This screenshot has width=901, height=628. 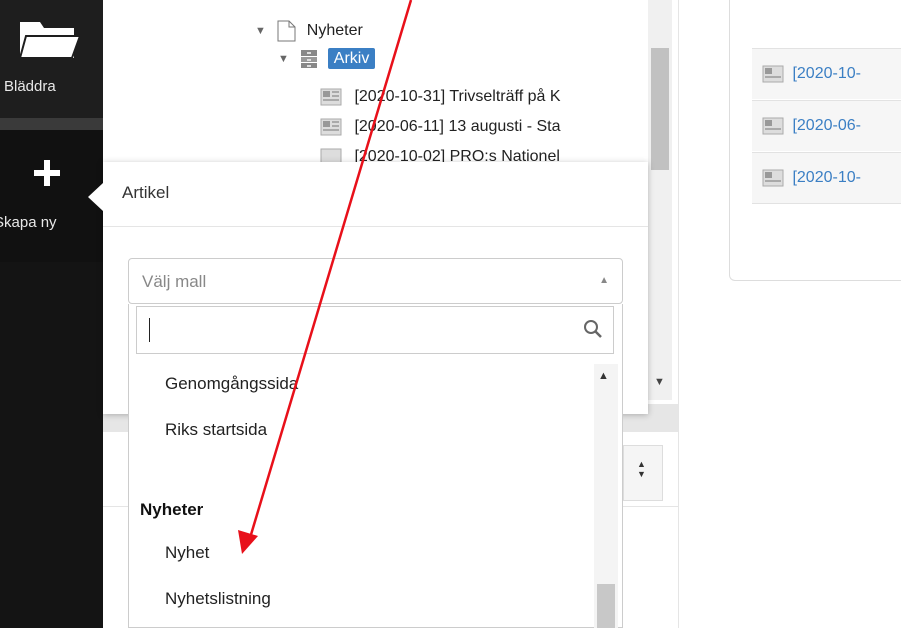 I want to click on arrow-head-icon, so click(x=248, y=542).